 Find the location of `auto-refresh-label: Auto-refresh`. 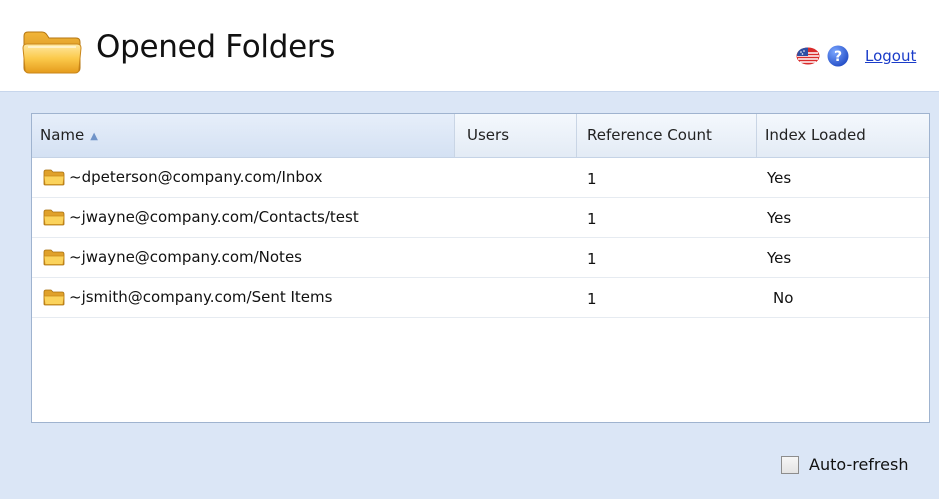

auto-refresh-label: Auto-refresh is located at coordinates (859, 464).